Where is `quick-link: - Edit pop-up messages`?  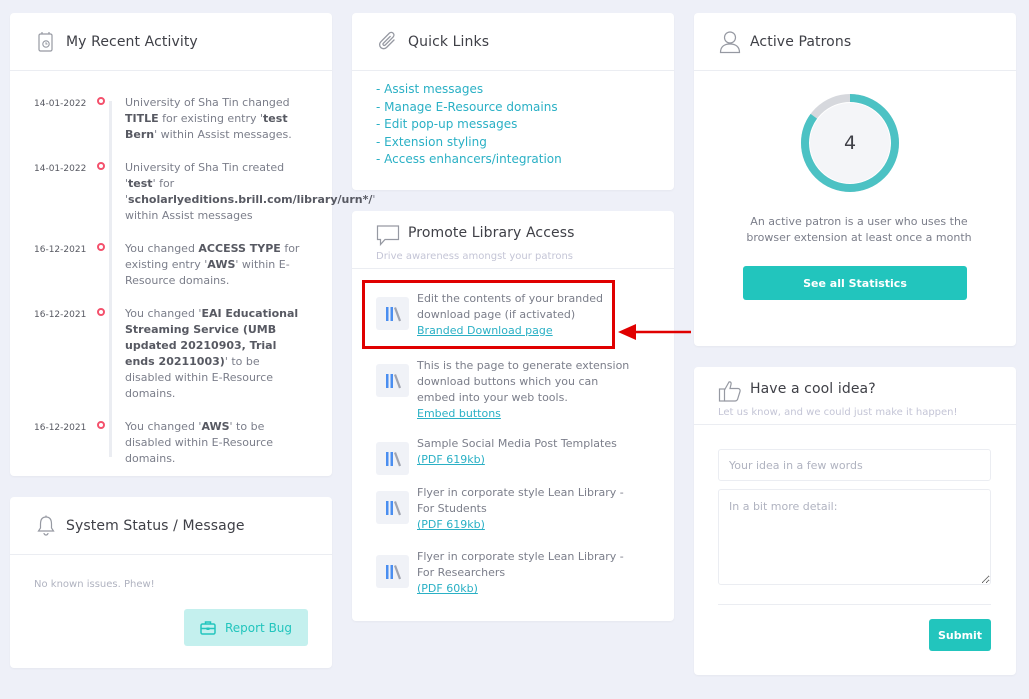 quick-link: - Edit pop-up messages is located at coordinates (513, 125).